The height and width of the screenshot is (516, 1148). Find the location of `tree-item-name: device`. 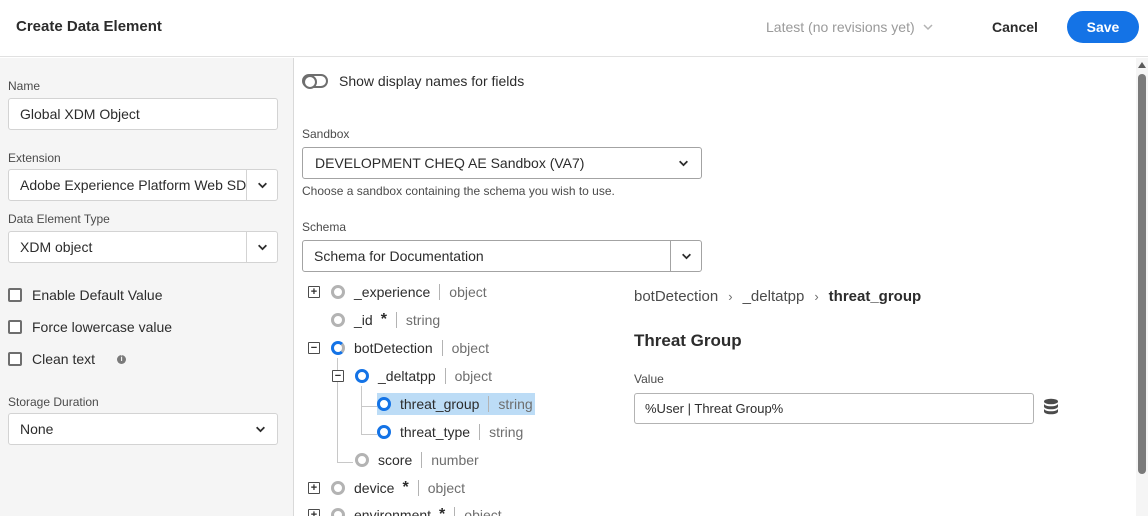

tree-item-name: device is located at coordinates (374, 488).